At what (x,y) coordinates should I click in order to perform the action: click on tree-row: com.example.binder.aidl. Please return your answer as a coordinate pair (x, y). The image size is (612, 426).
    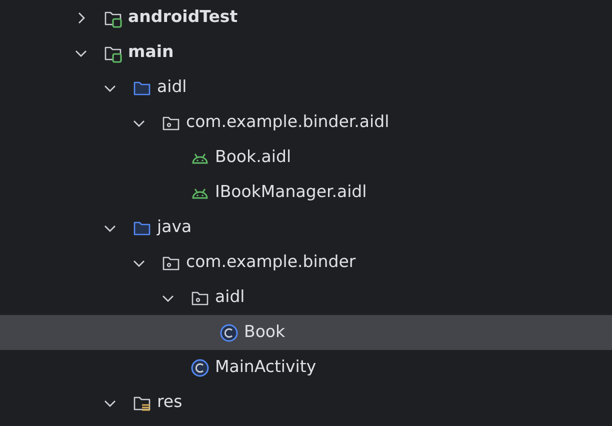
    Looking at the image, I should click on (306, 122).